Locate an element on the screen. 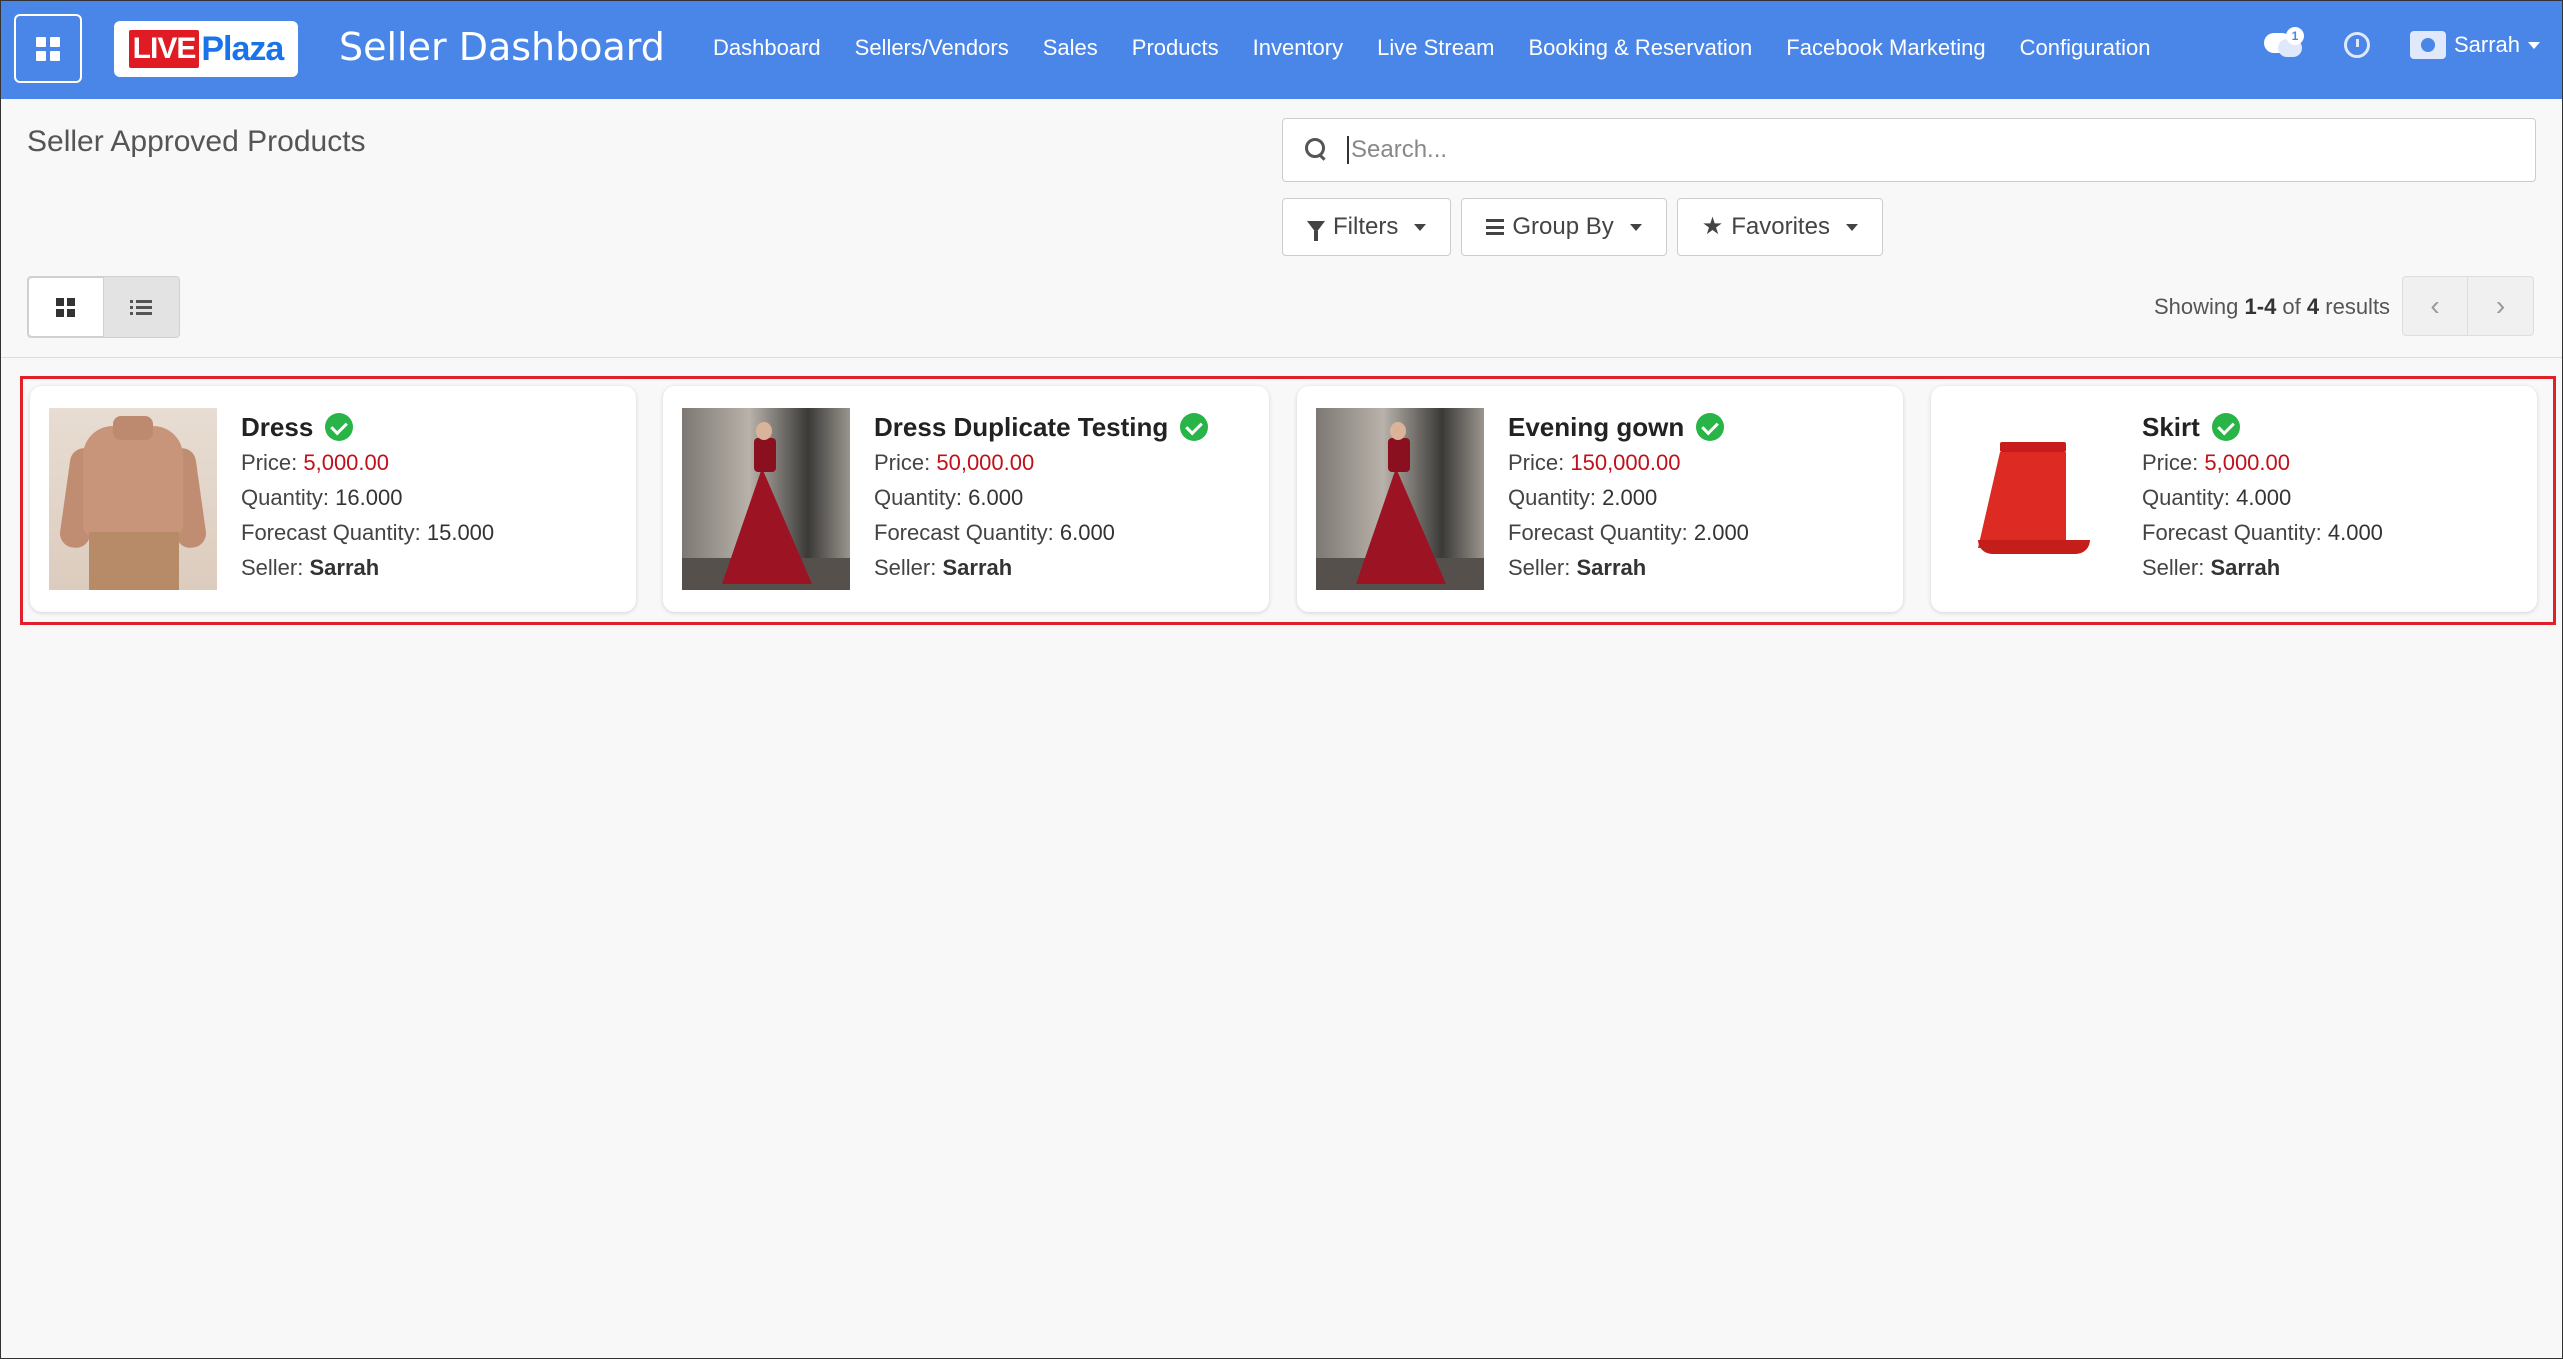 The image size is (2563, 1359). app-title: Seller Dashboard is located at coordinates (502, 47).